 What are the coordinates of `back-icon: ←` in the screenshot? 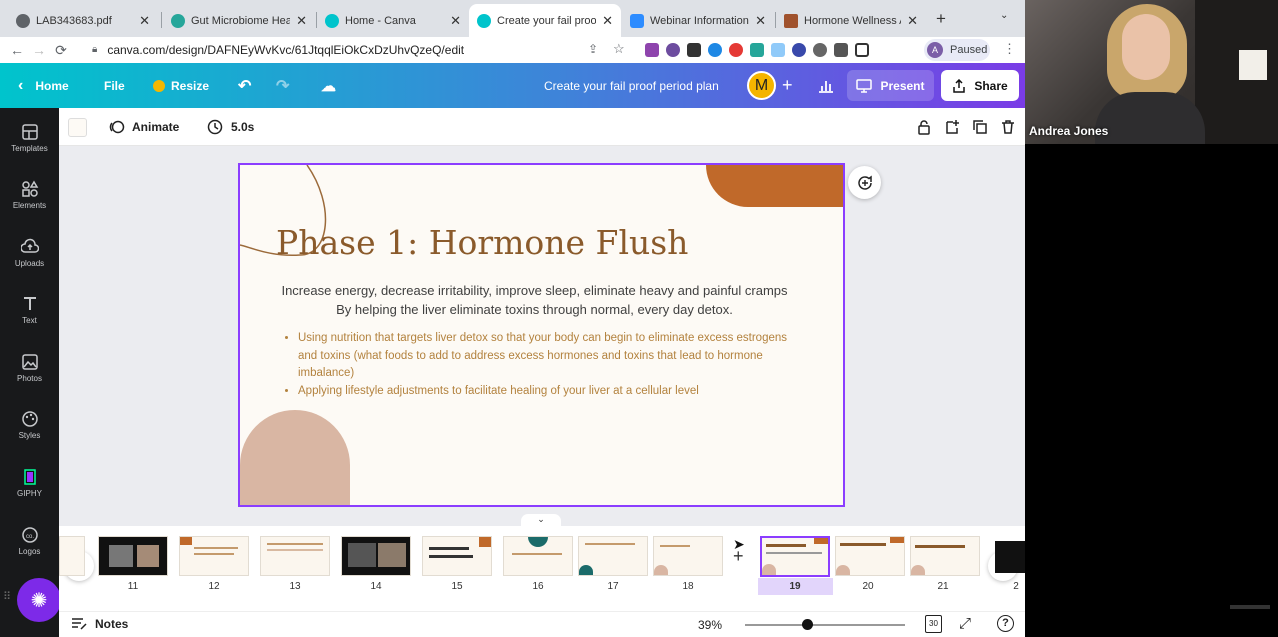 It's located at (17, 50).